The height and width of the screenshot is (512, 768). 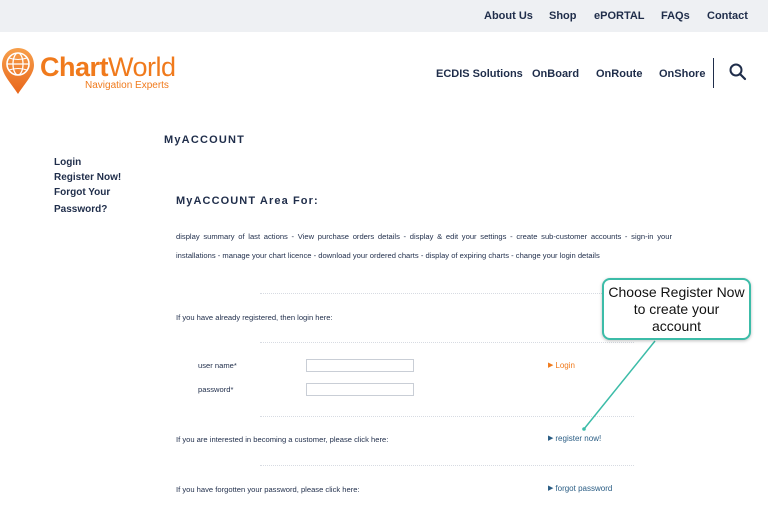 I want to click on main-nav-onroute: OnRoute, so click(x=619, y=74).